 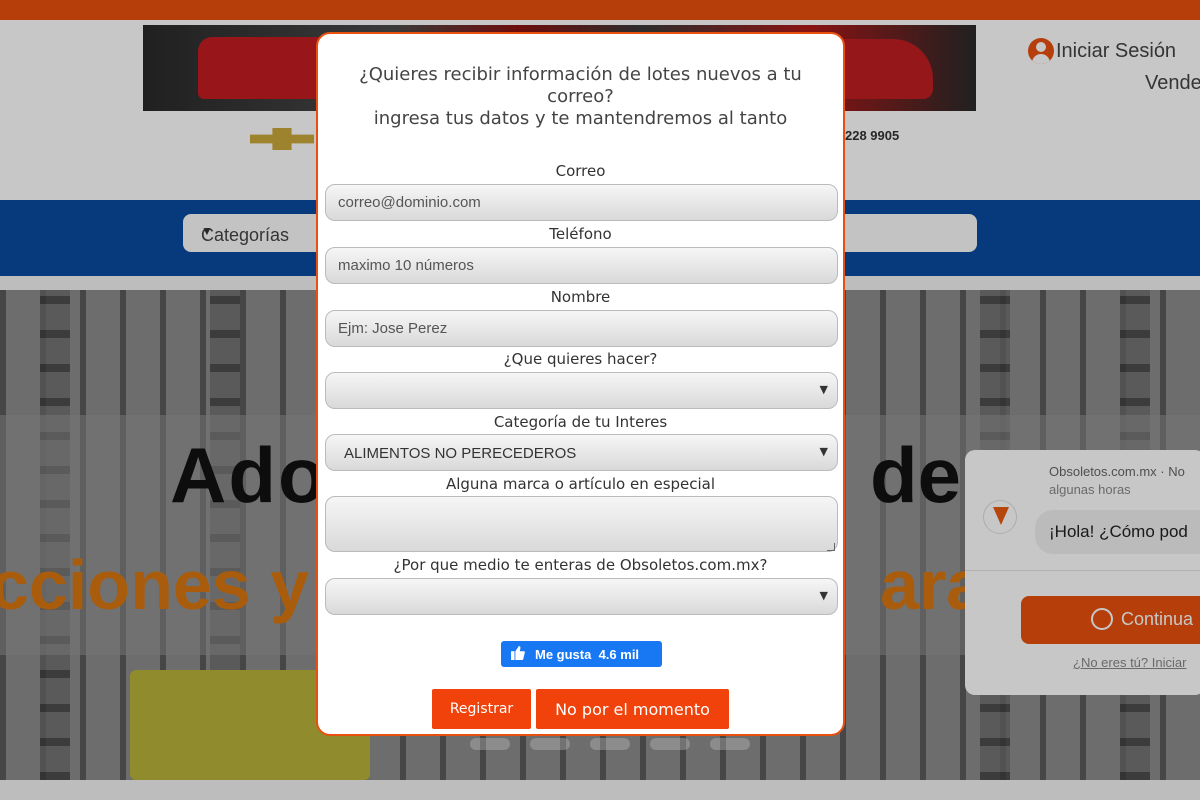 What do you see at coordinates (580, 297) in the screenshot?
I see `name-label: Nombre` at bounding box center [580, 297].